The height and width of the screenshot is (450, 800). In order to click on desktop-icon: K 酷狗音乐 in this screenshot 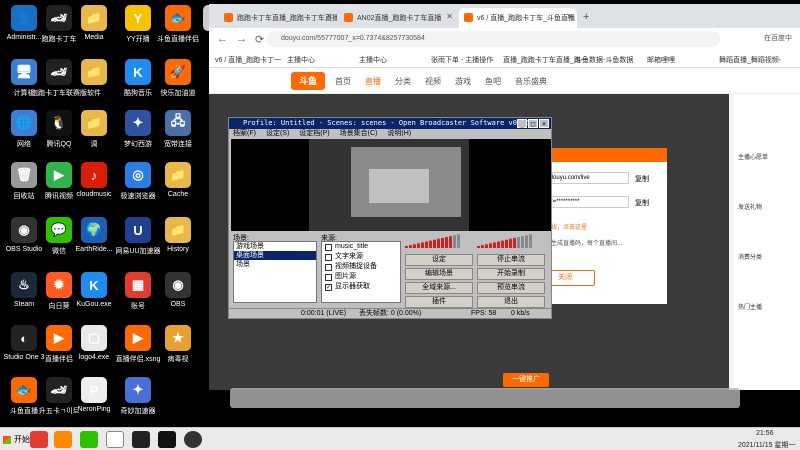, I will do `click(138, 83)`.